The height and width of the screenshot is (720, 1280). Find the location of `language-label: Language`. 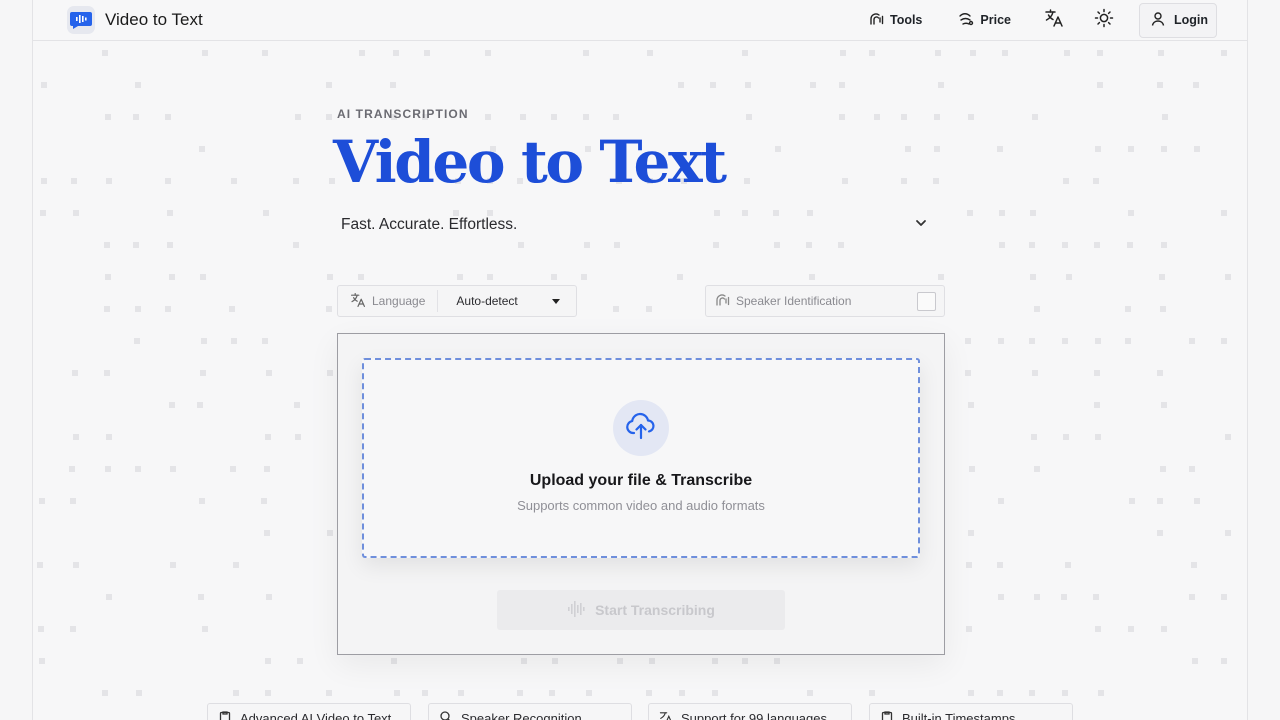

language-label: Language is located at coordinates (399, 301).